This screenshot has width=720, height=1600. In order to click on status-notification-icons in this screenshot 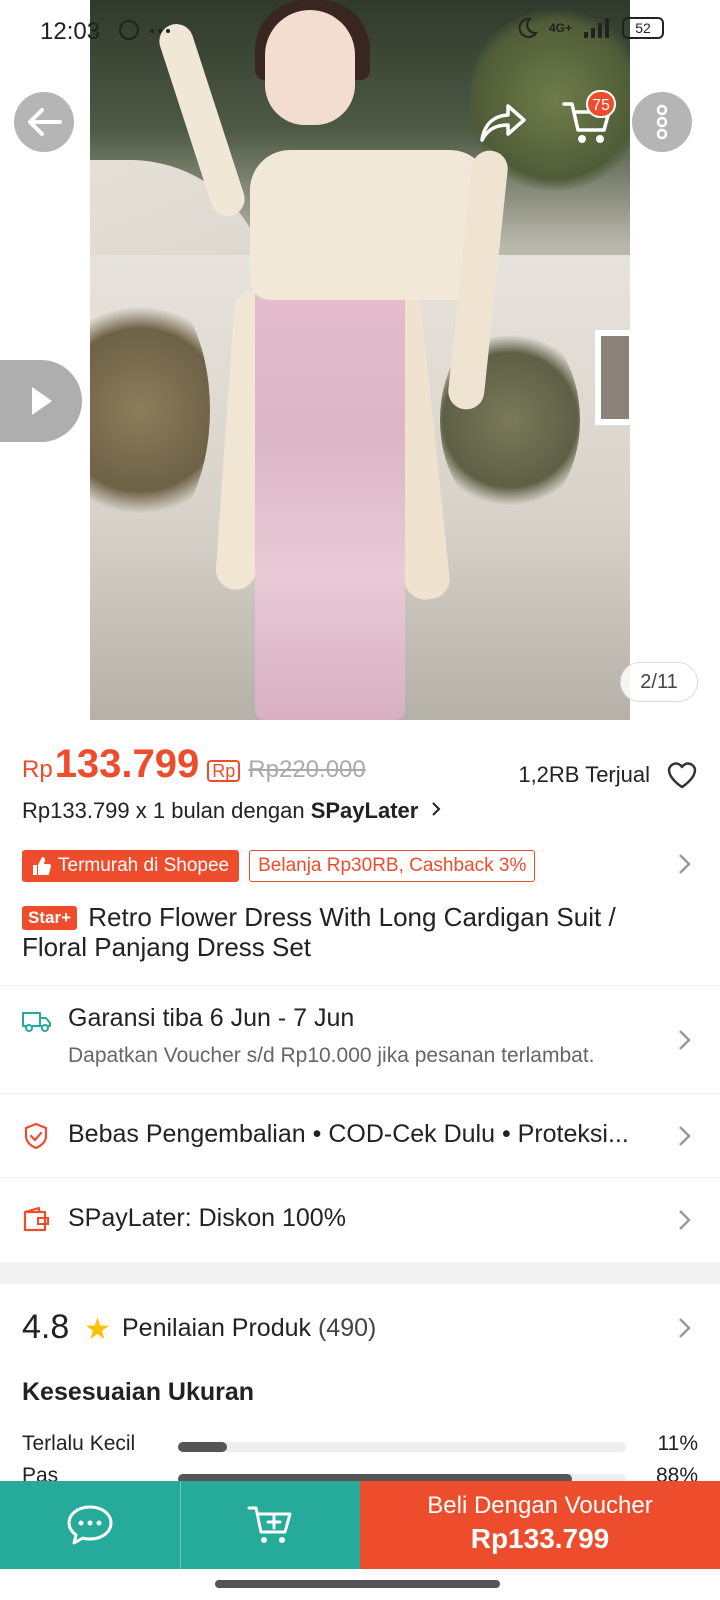, I will do `click(146, 33)`.